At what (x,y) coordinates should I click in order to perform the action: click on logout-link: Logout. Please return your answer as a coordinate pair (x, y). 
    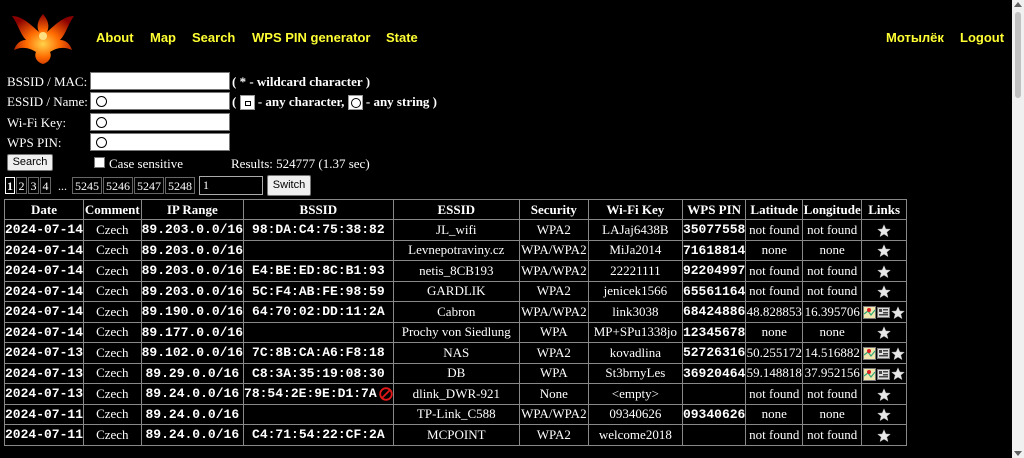
    Looking at the image, I should click on (982, 37).